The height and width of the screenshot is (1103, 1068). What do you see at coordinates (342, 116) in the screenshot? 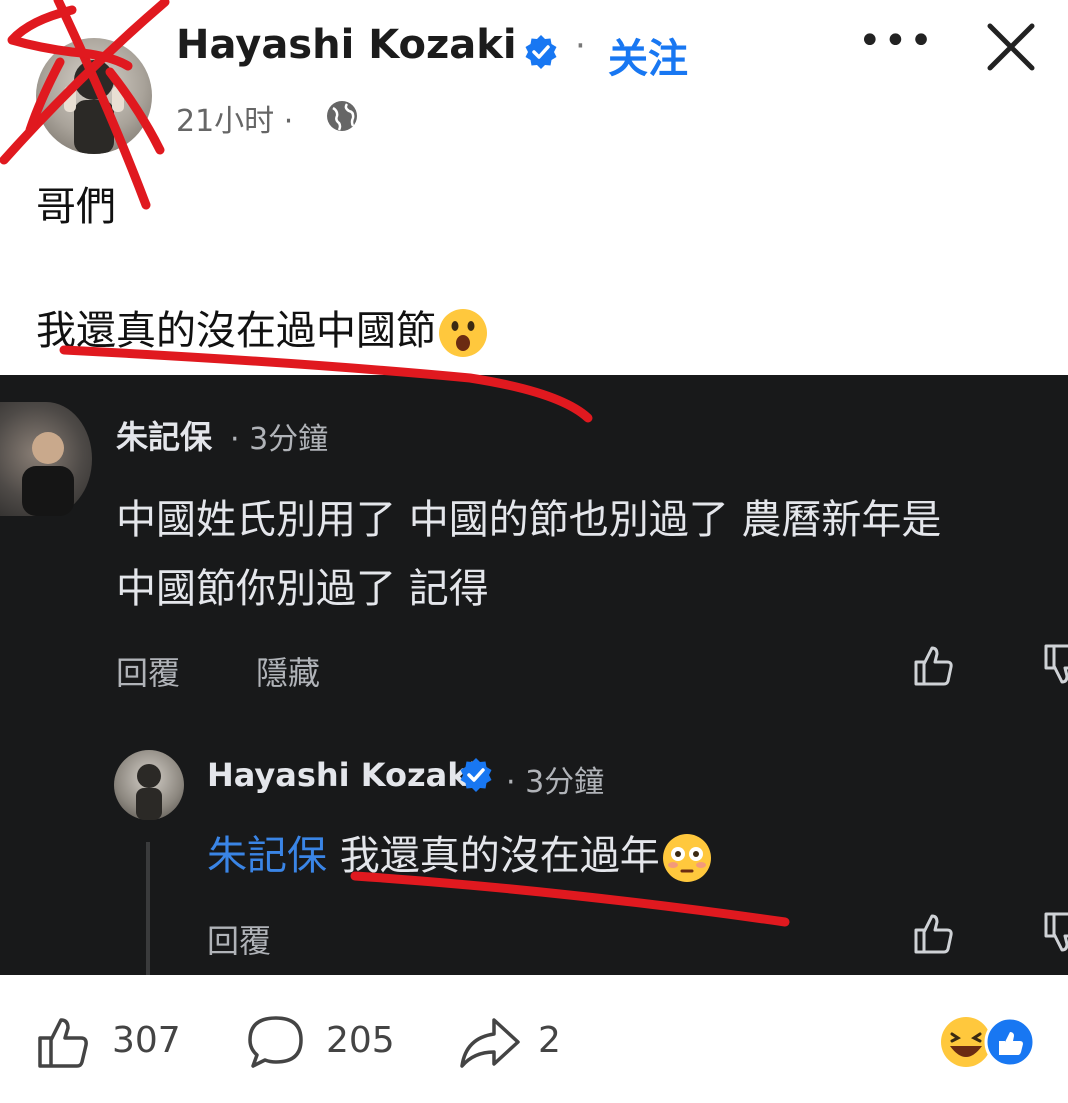
I see `globe-icon` at bounding box center [342, 116].